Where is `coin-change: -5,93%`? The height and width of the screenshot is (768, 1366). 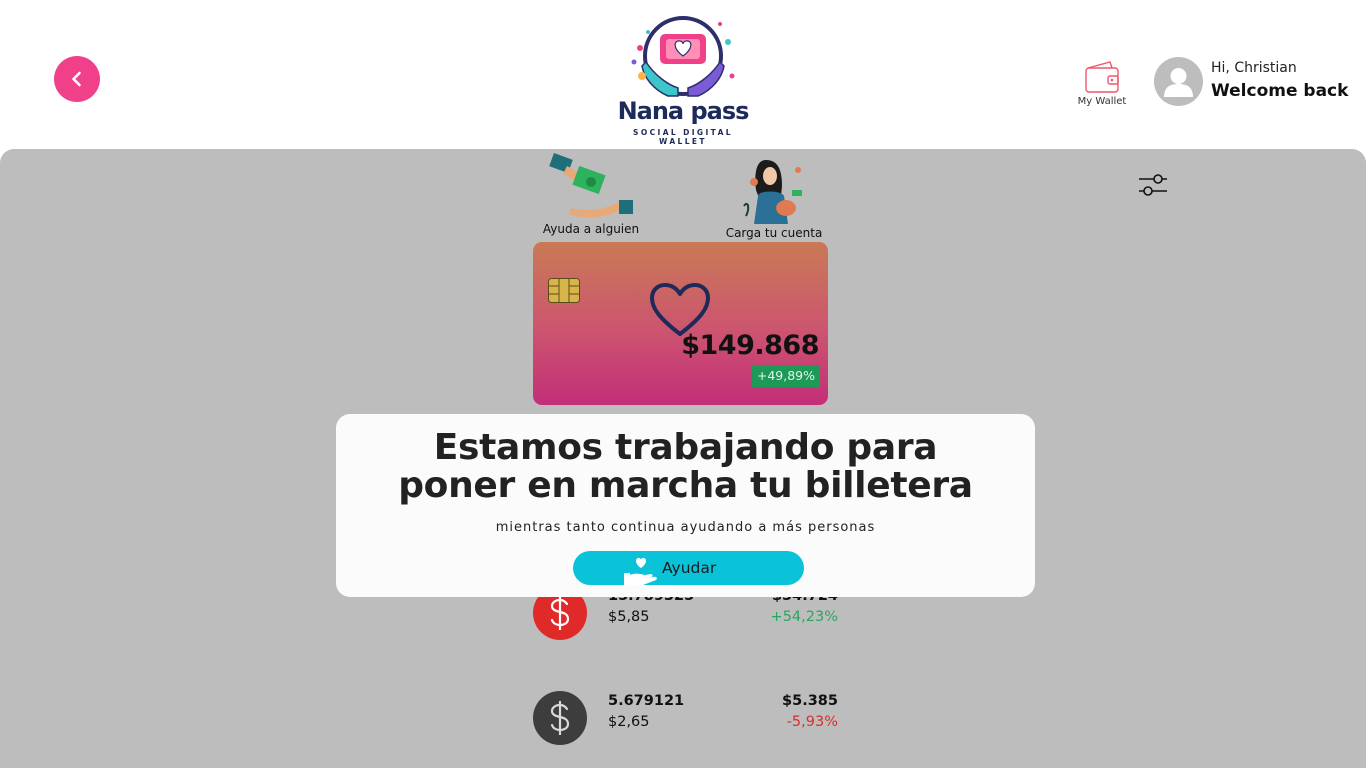
coin-change: -5,93% is located at coordinates (812, 722).